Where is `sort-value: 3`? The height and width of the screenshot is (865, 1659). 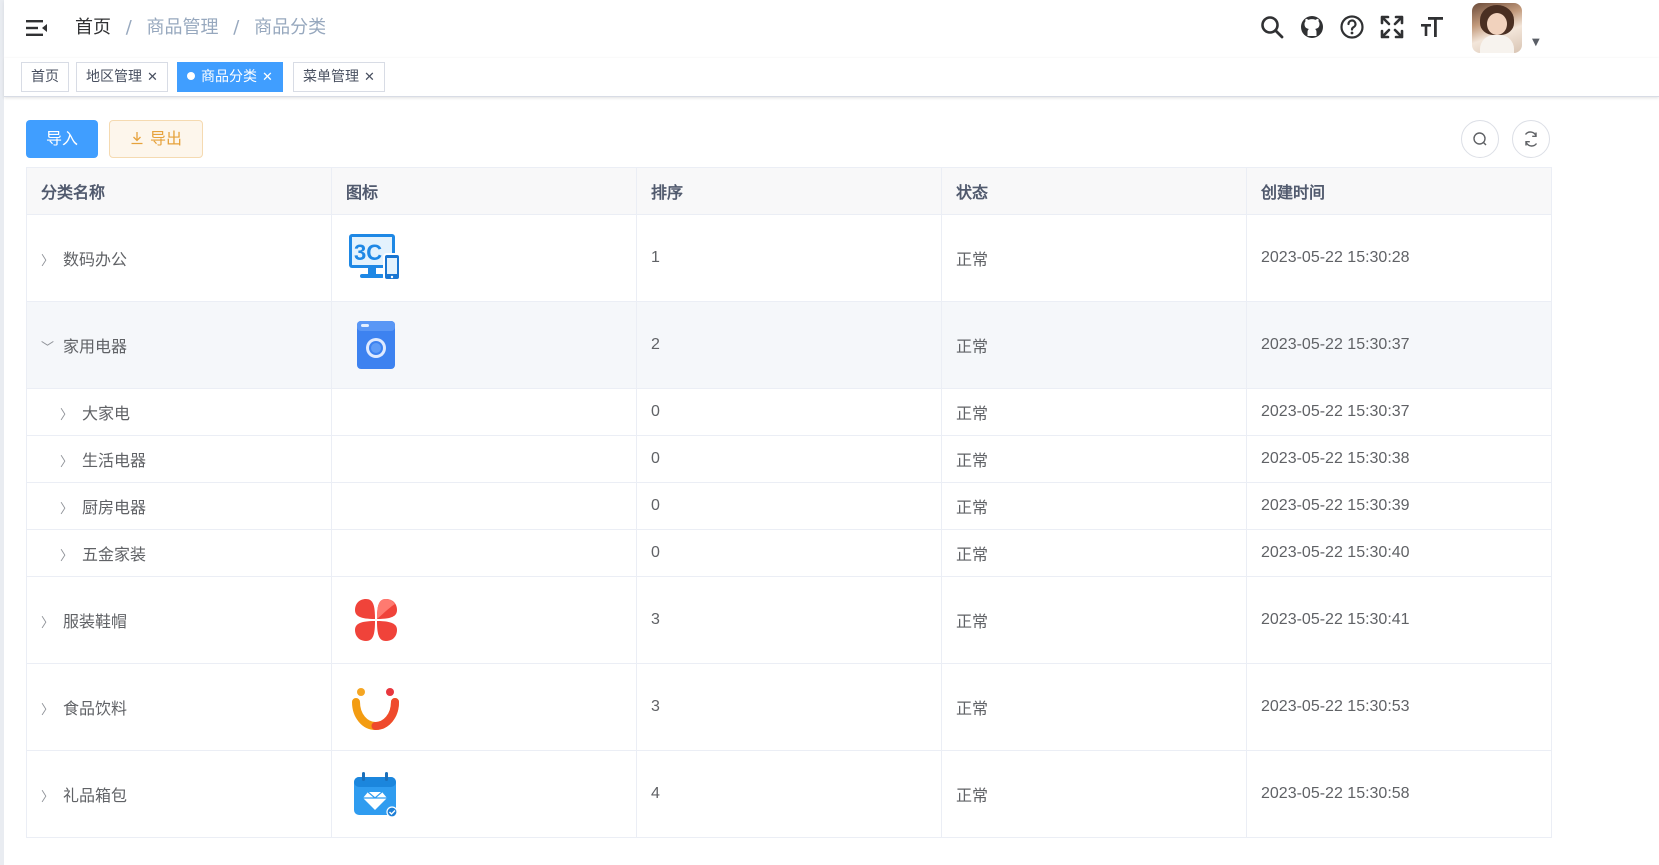 sort-value: 3 is located at coordinates (789, 620).